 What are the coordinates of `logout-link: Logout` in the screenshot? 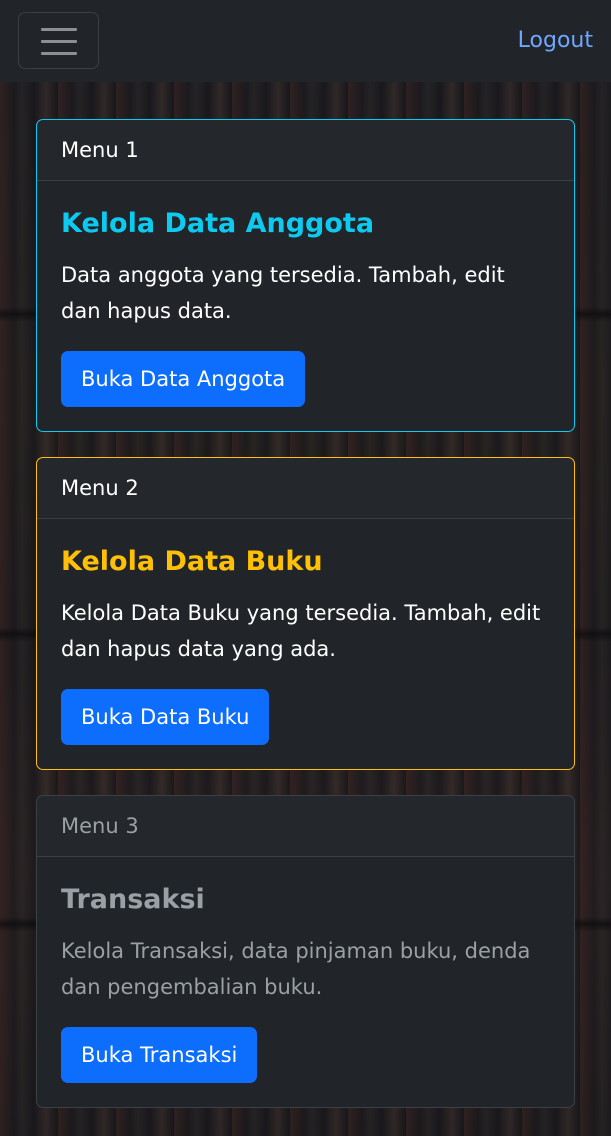 It's located at (555, 40).